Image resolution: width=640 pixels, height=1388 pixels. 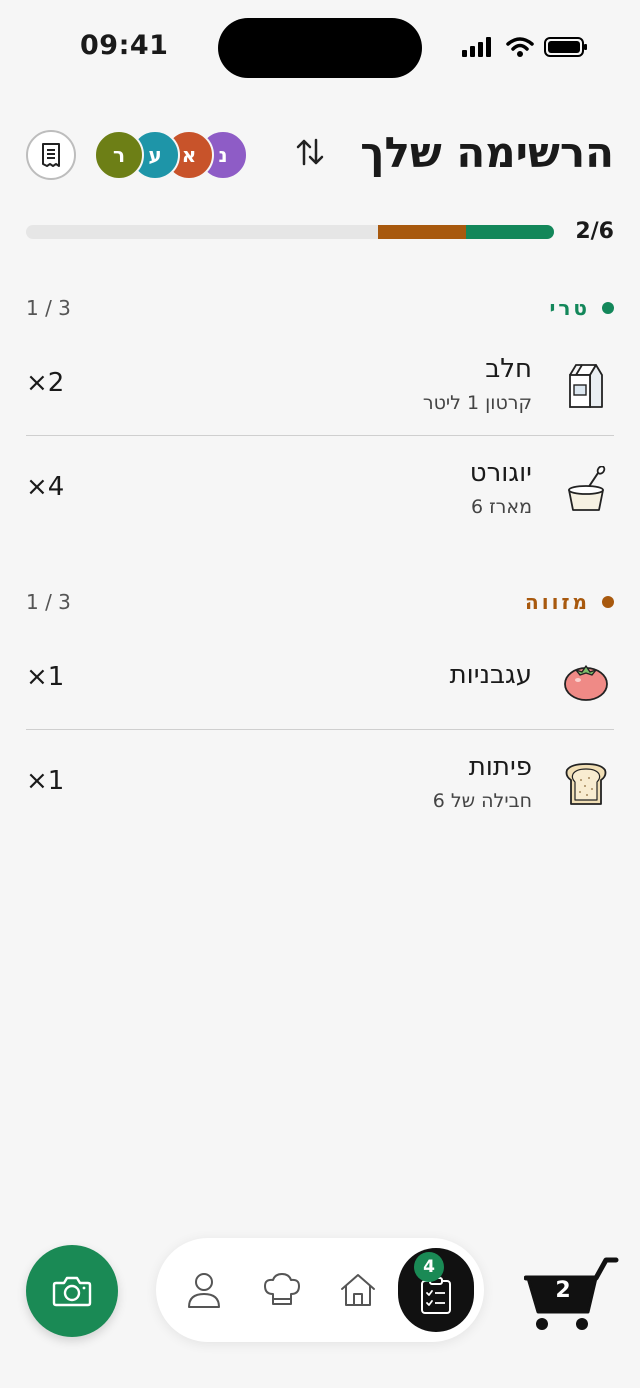 What do you see at coordinates (119, 155) in the screenshot?
I see `avatar: ר` at bounding box center [119, 155].